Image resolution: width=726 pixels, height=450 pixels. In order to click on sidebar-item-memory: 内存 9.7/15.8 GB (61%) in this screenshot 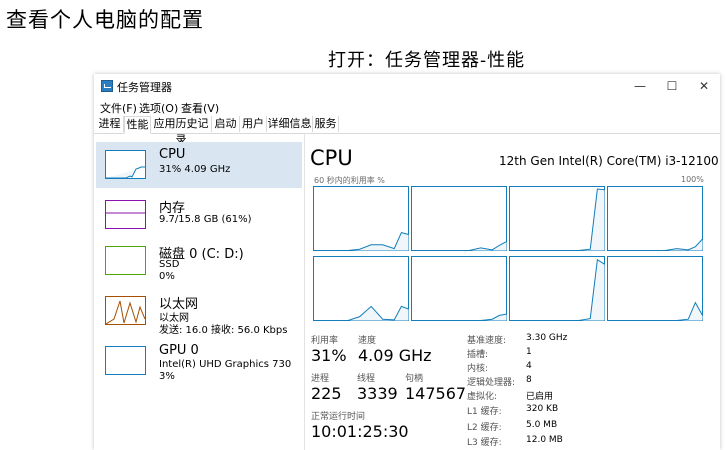, I will do `click(199, 215)`.